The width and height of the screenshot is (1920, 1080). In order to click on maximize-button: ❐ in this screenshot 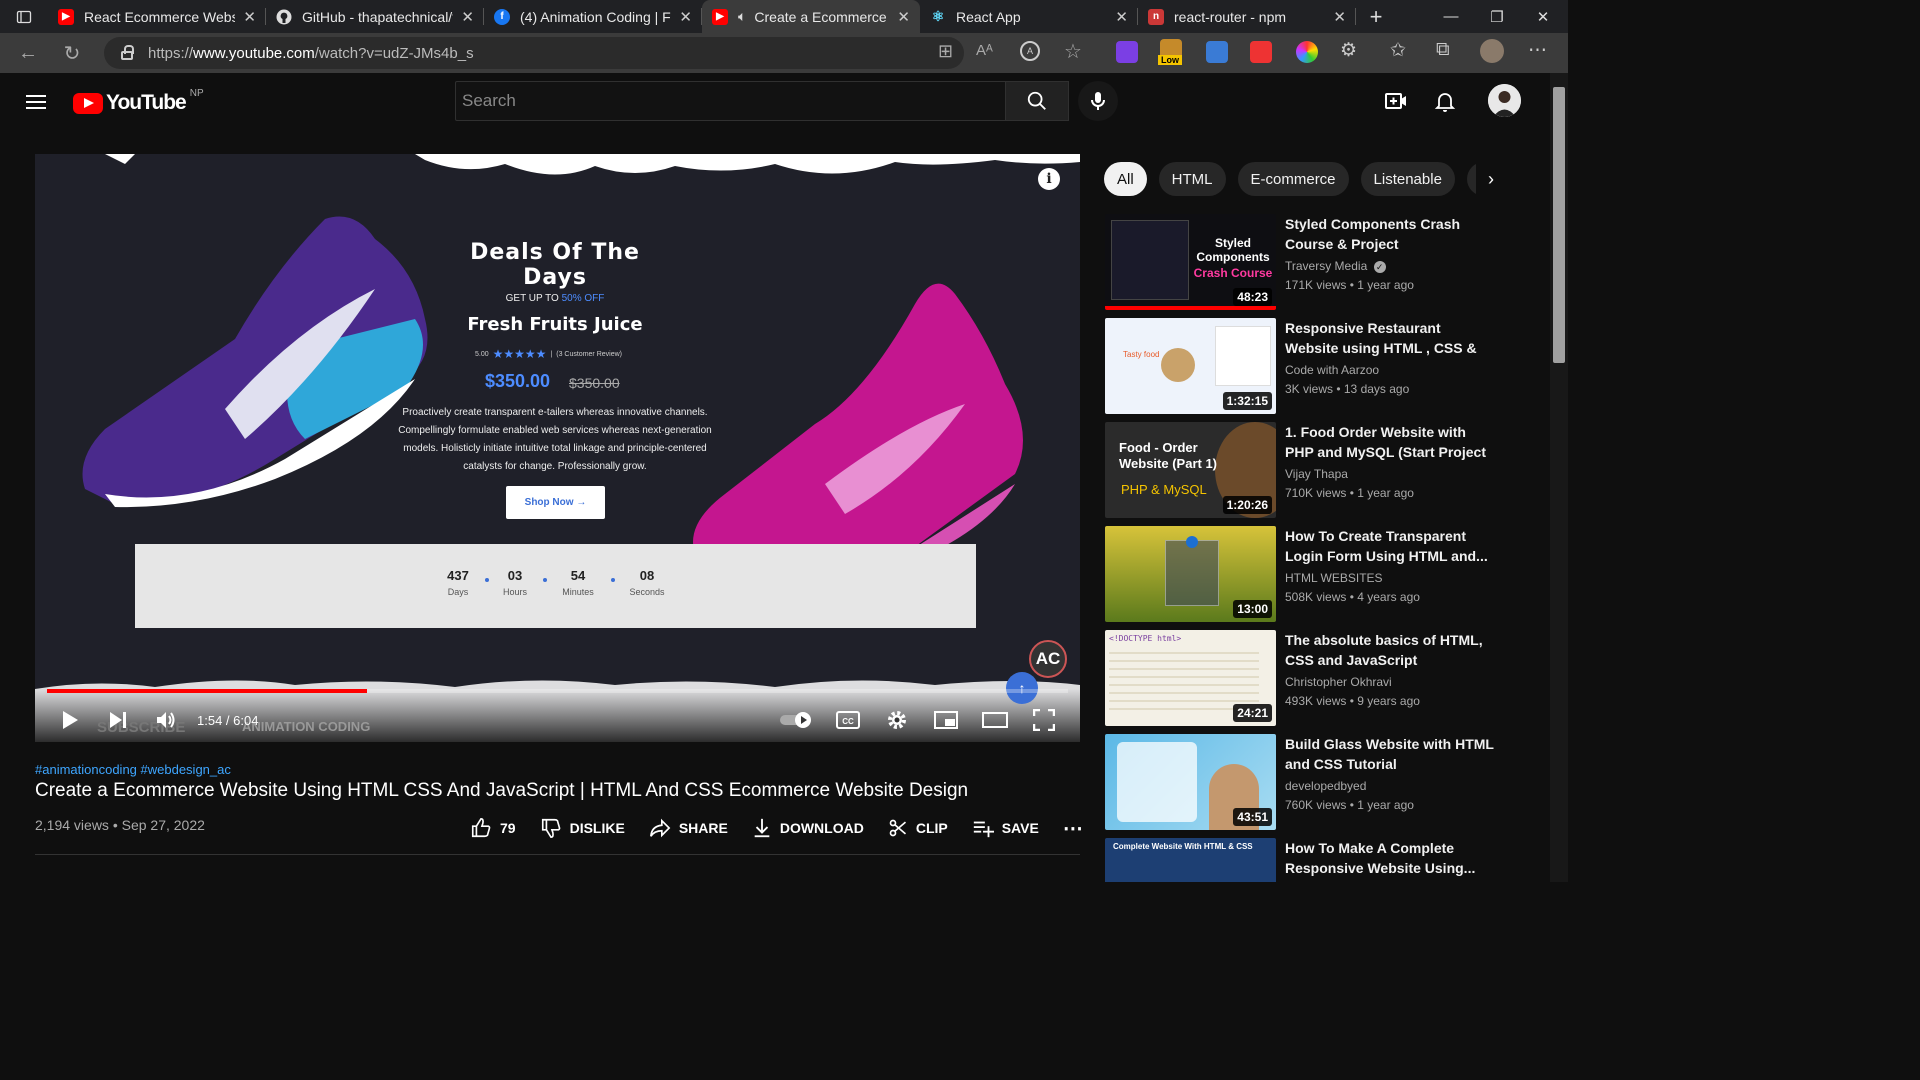, I will do `click(1497, 16)`.